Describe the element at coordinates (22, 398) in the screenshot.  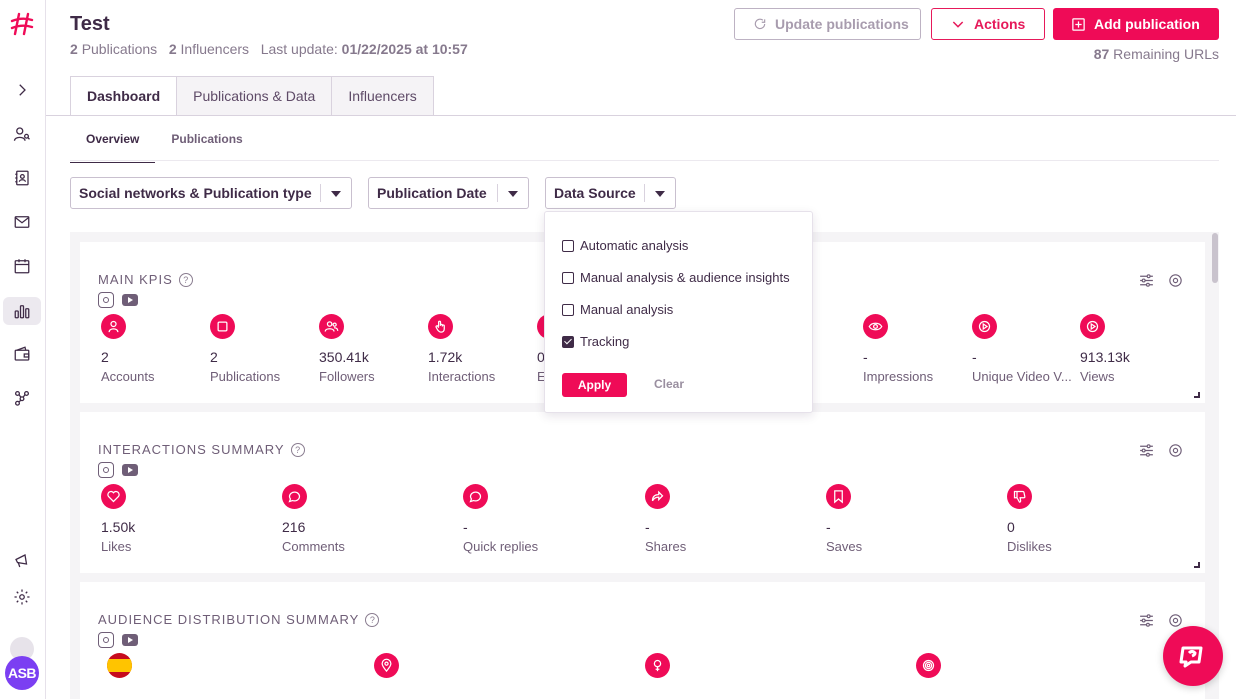
I see `network-icon` at that location.